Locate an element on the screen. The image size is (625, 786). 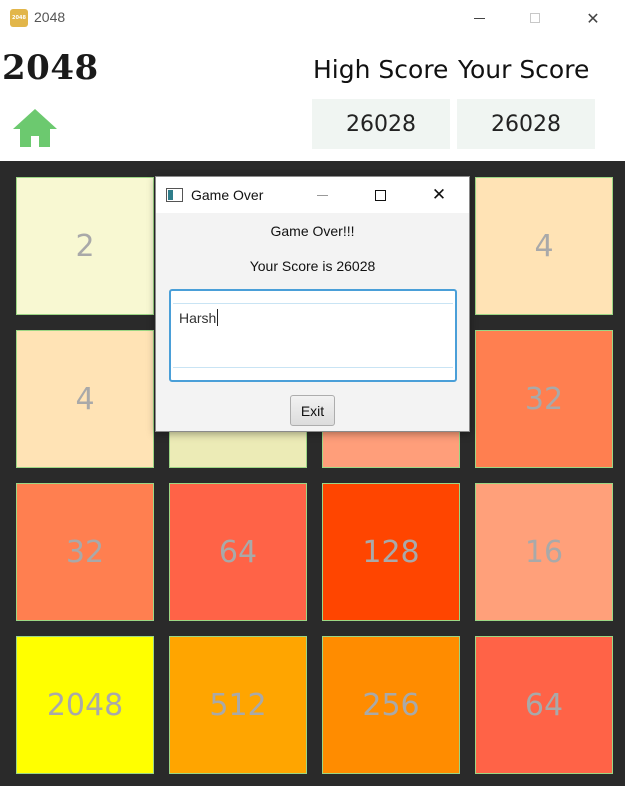
dialog-titlebar: Game Over ✕ is located at coordinates (312, 195).